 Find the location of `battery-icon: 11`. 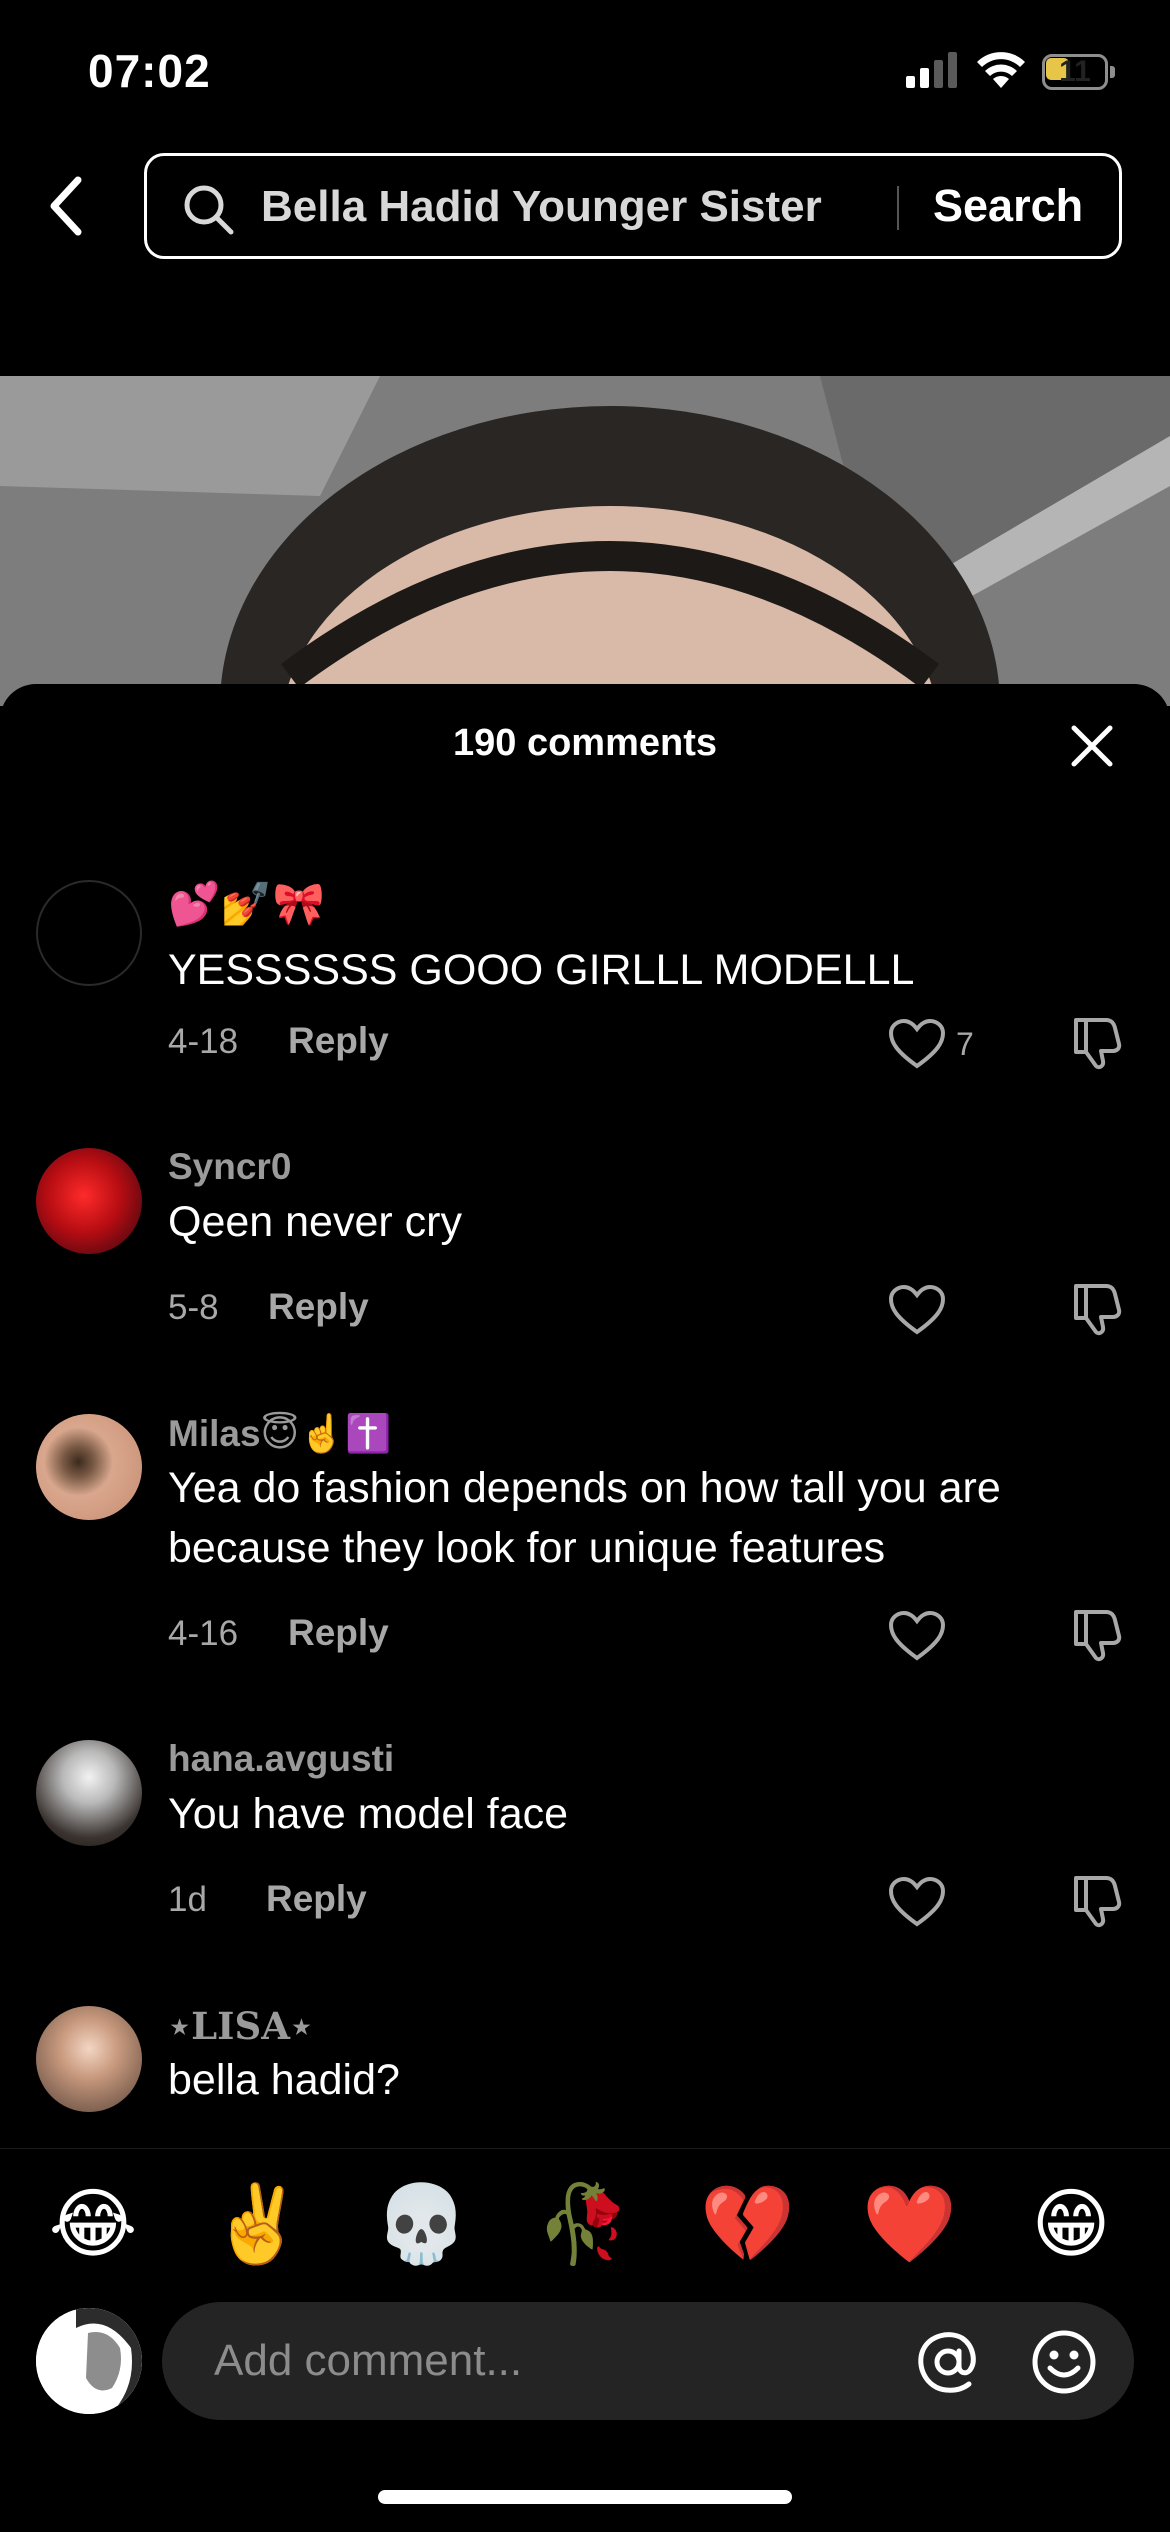

battery-icon: 11 is located at coordinates (1078, 72).